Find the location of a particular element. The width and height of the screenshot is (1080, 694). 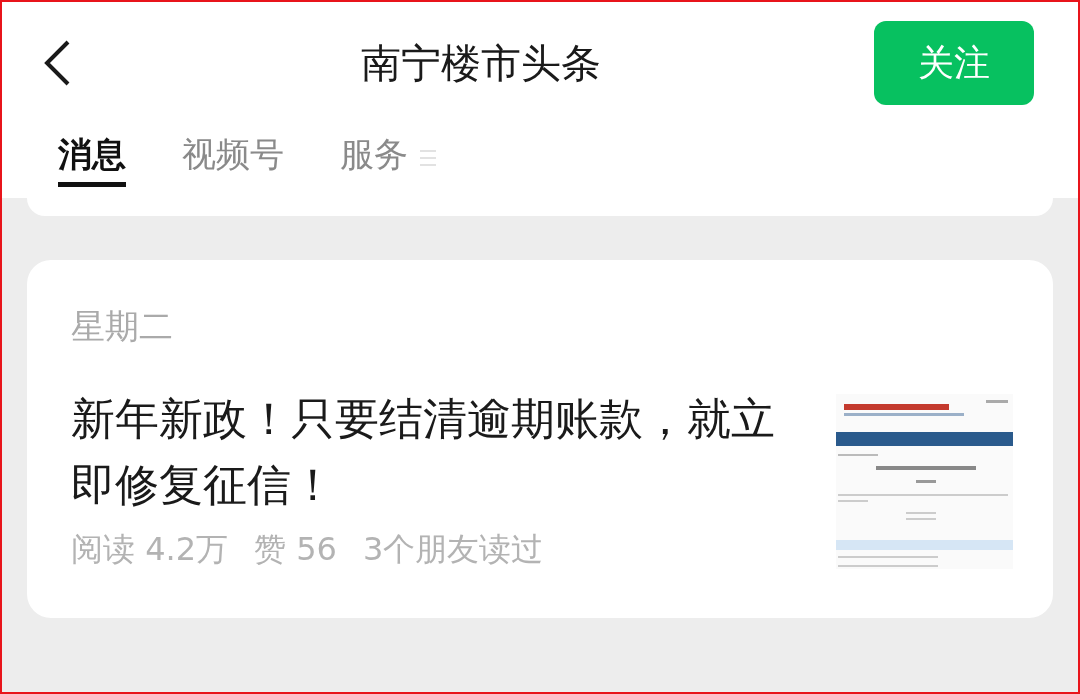

article-stat: 3个朋友读过 is located at coordinates (453, 549).